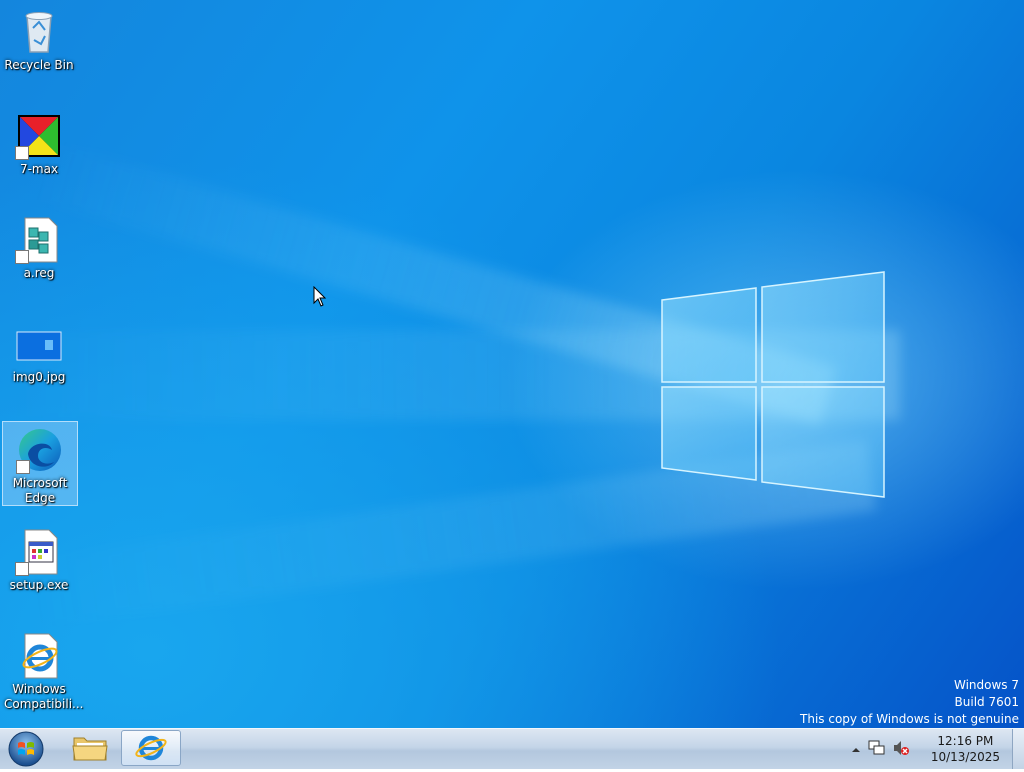 The image size is (1024, 772). I want to click on desktop-icon-a-reg: a.reg, so click(39, 246).